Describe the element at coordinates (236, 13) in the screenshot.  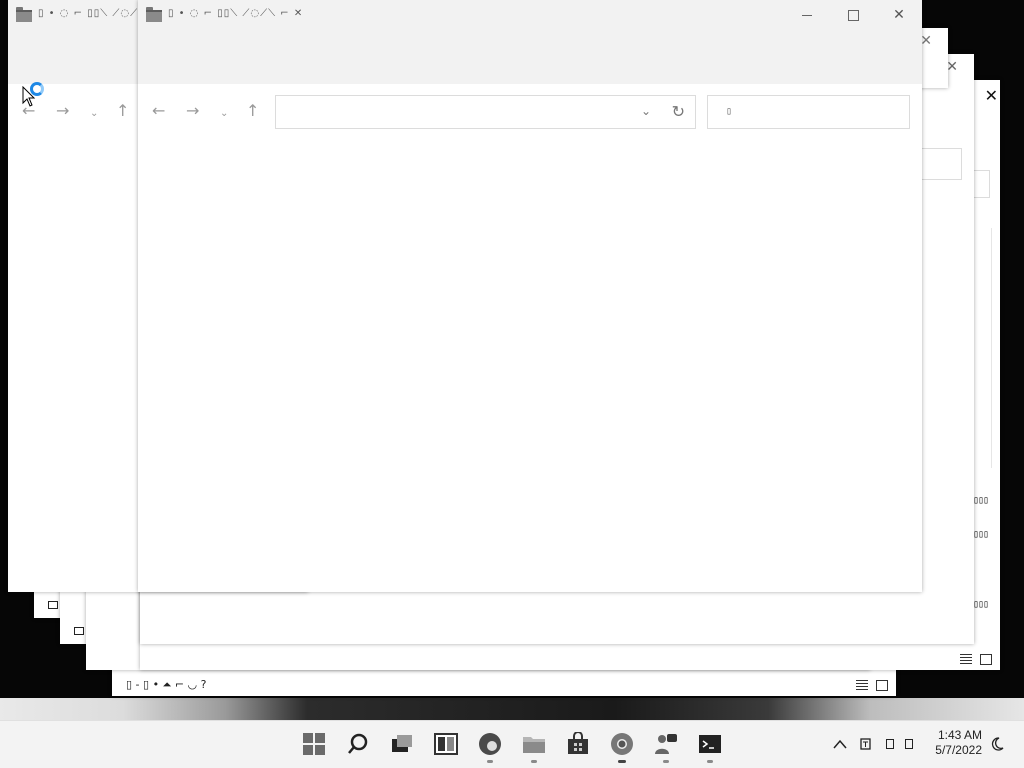
I see `window-title: ▯ • ◌ ⌐ ▯▯⟍ ⟋◌⟋⟍ ⌐ ✕` at that location.